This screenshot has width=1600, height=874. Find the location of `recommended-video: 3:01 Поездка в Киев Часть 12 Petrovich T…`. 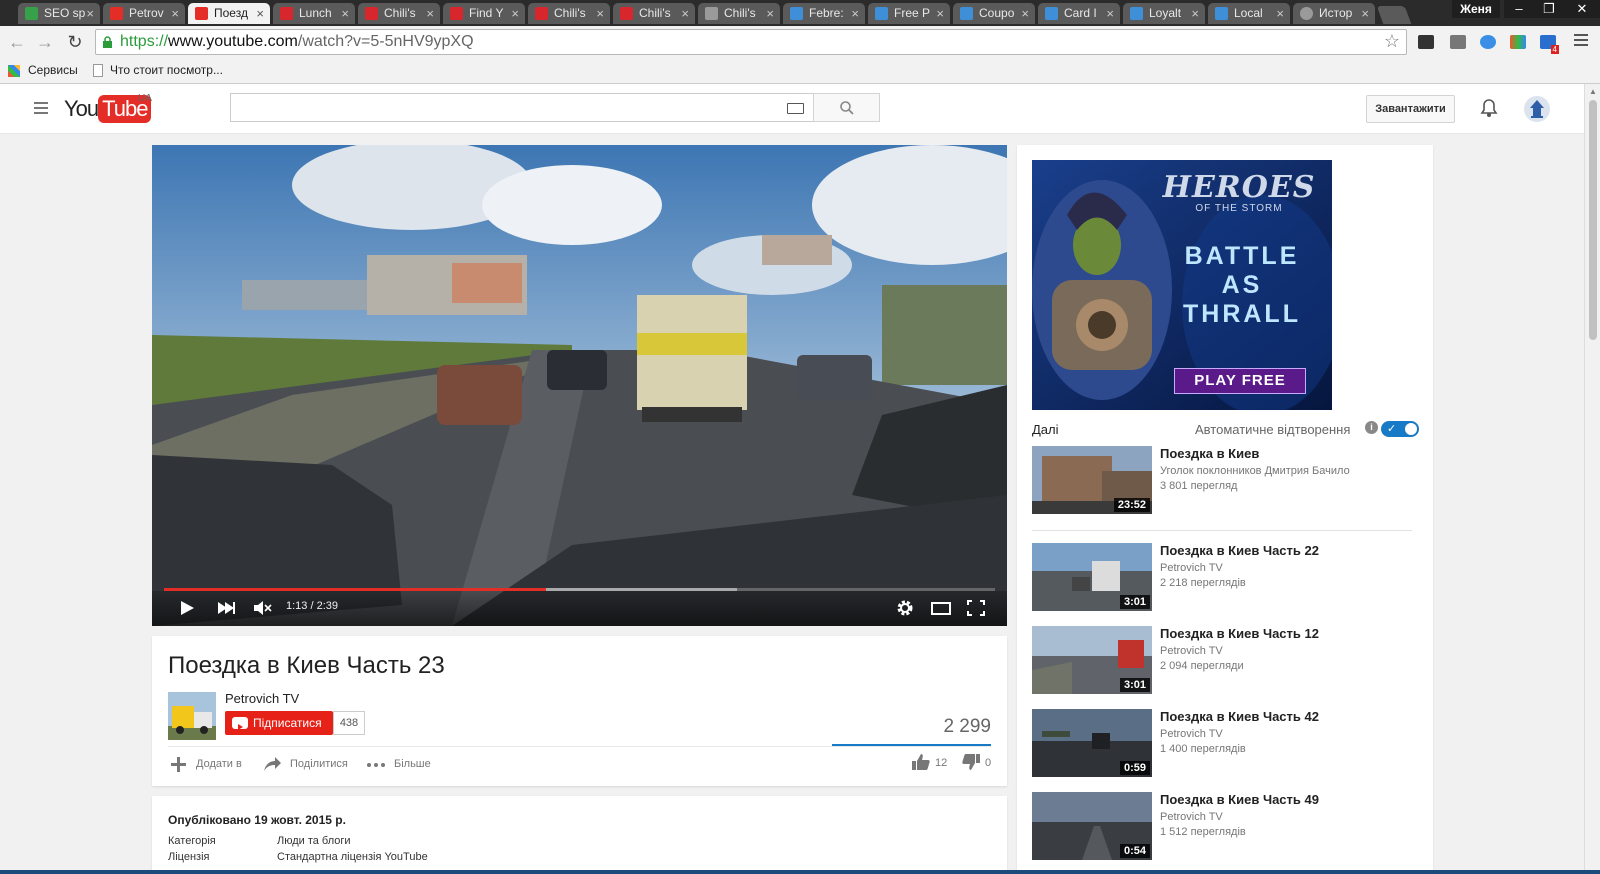

recommended-video: 3:01 Поездка в Киев Часть 12 Petrovich T… is located at coordinates (1232, 660).